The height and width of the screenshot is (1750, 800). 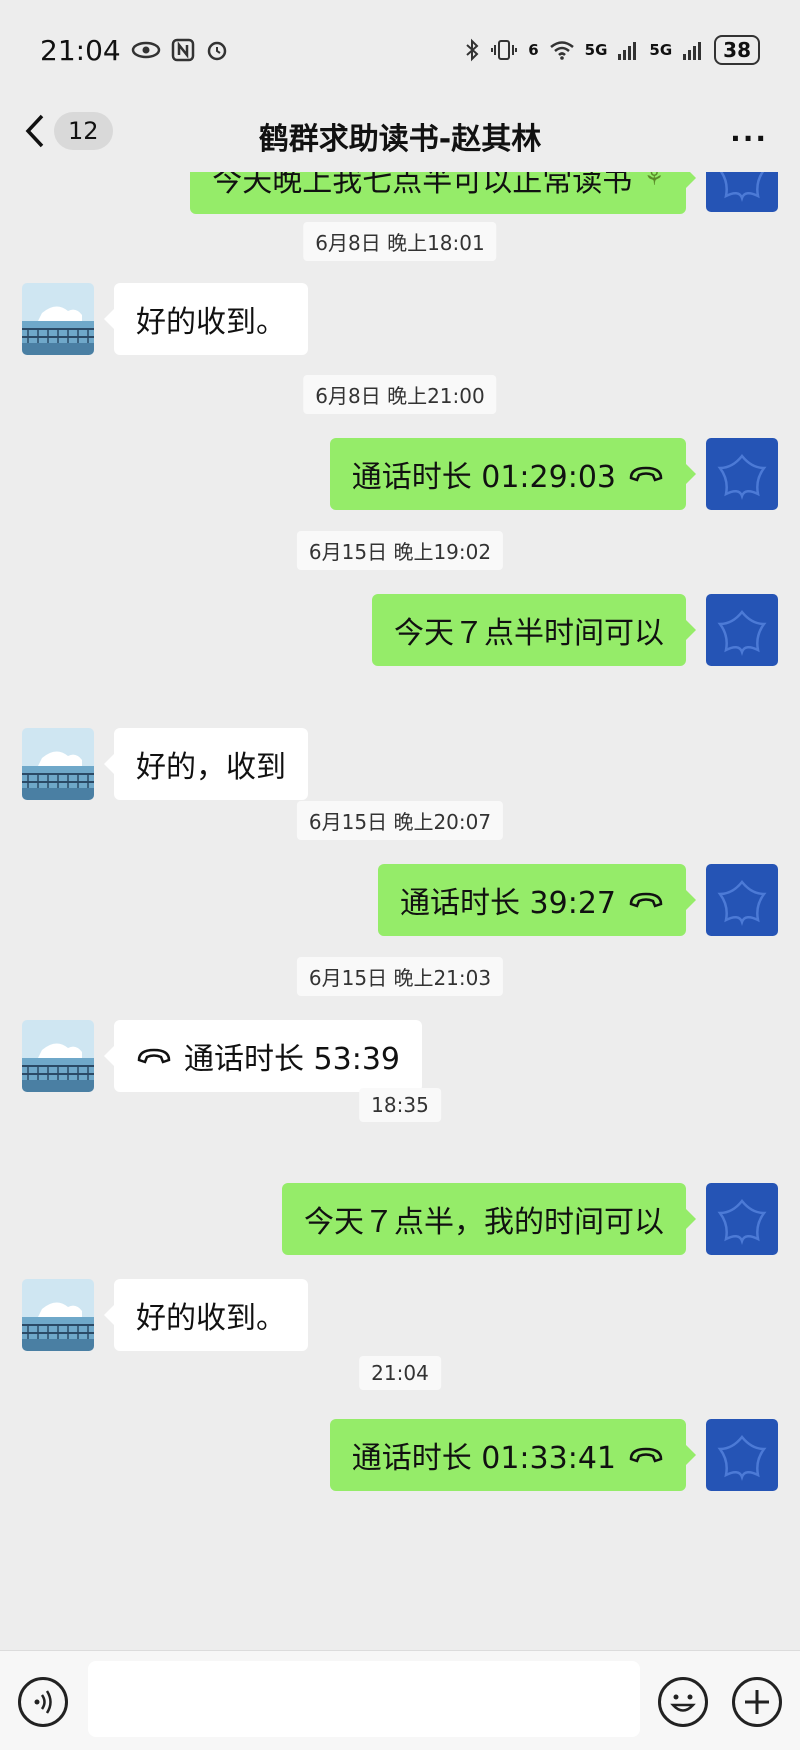 I want to click on more-button: ···, so click(x=749, y=138).